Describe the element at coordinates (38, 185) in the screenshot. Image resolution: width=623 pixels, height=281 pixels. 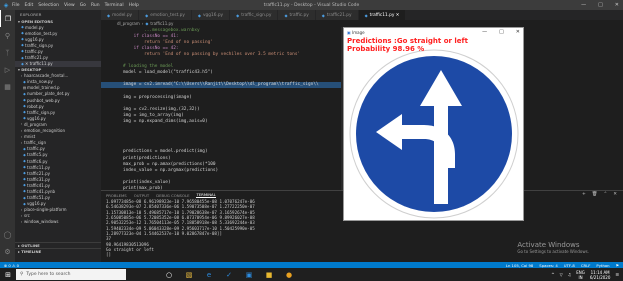
I see `file-tree-label: traffic41.py` at that location.